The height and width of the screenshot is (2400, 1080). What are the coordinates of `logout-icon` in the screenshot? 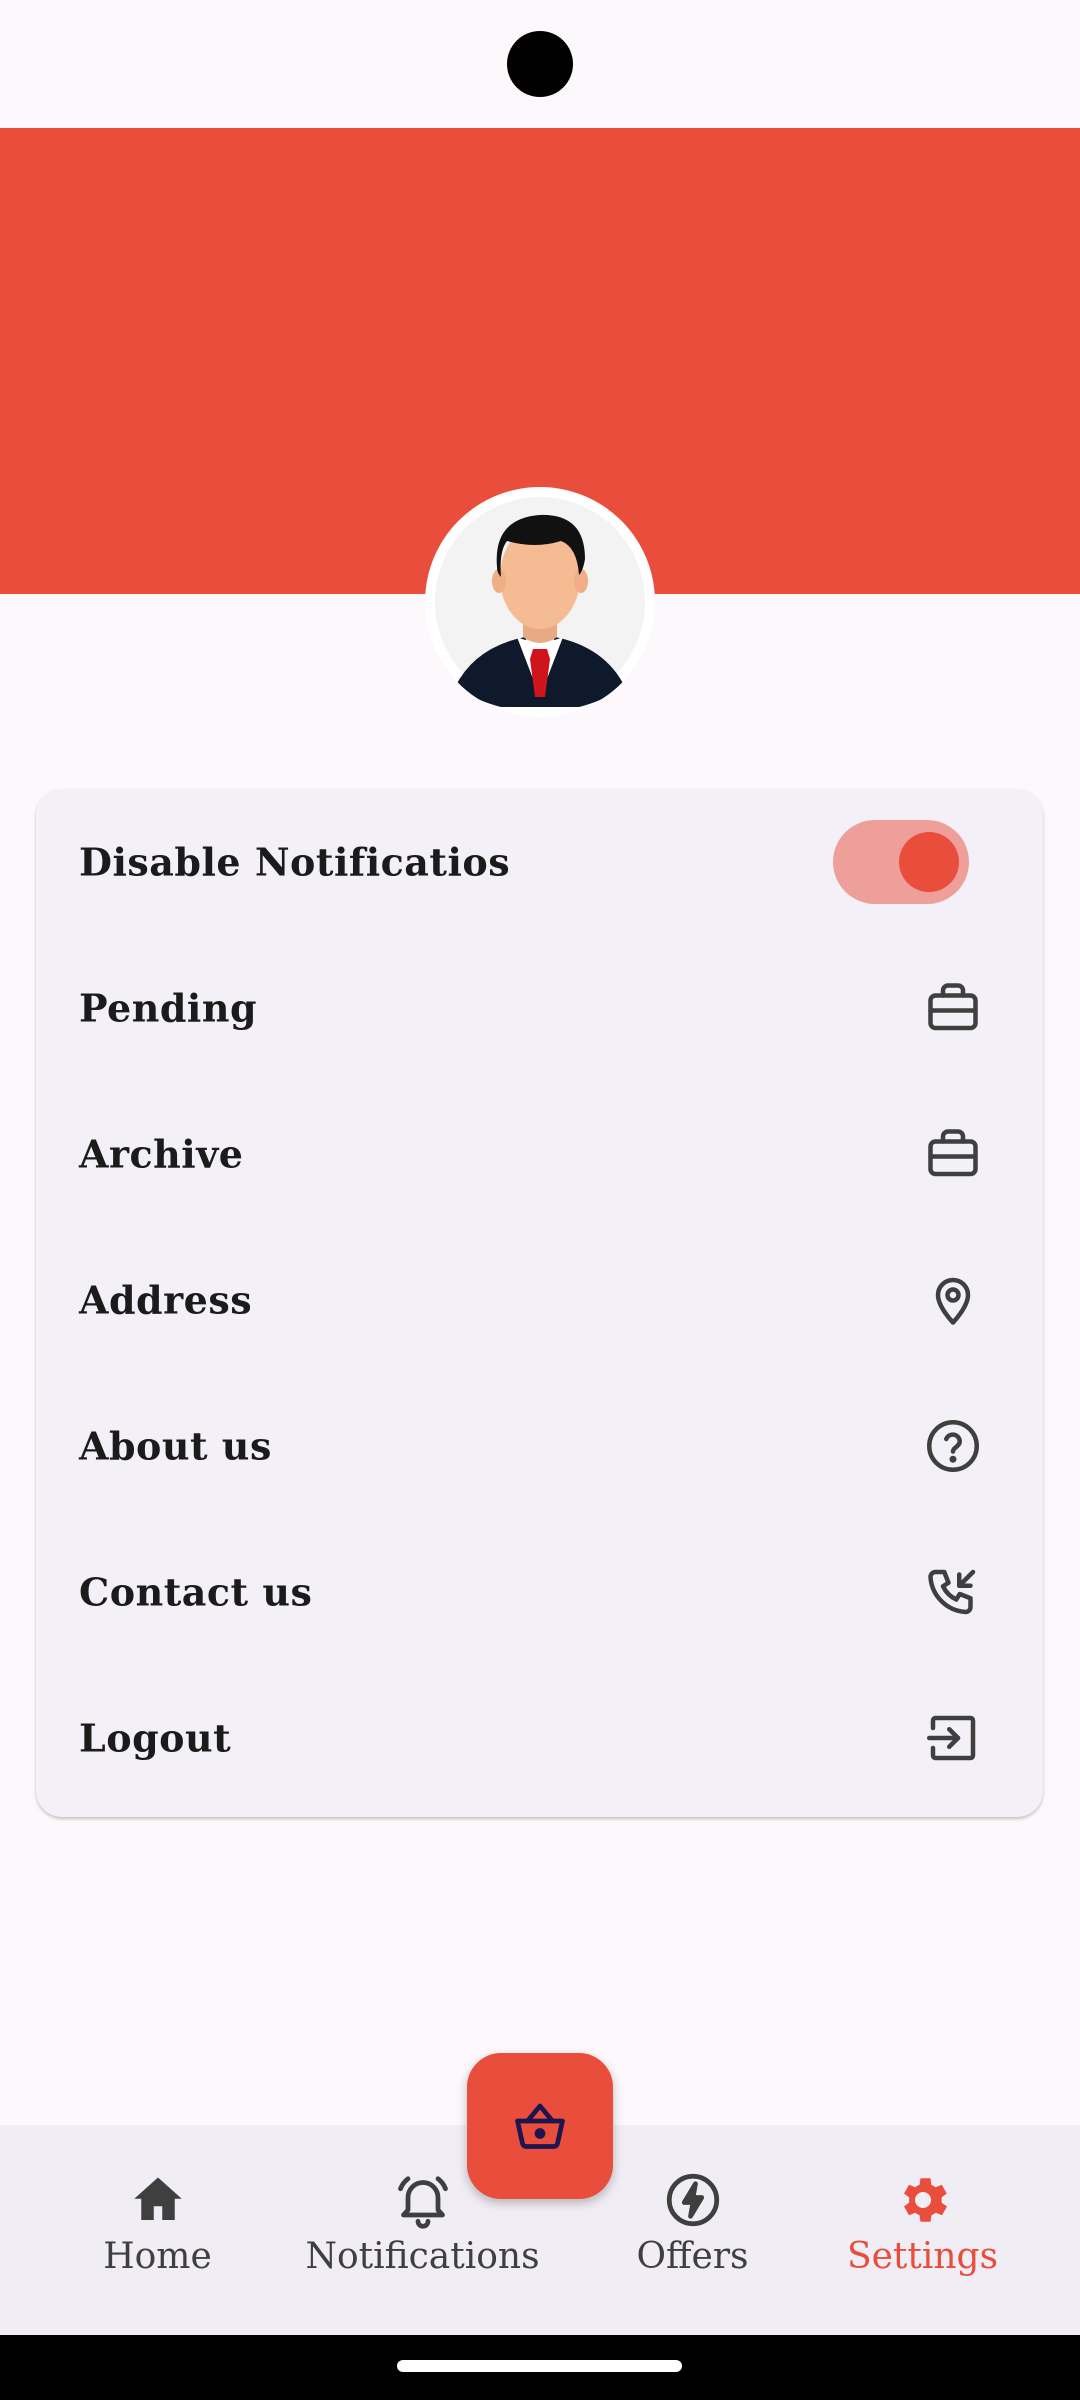 It's located at (953, 1738).